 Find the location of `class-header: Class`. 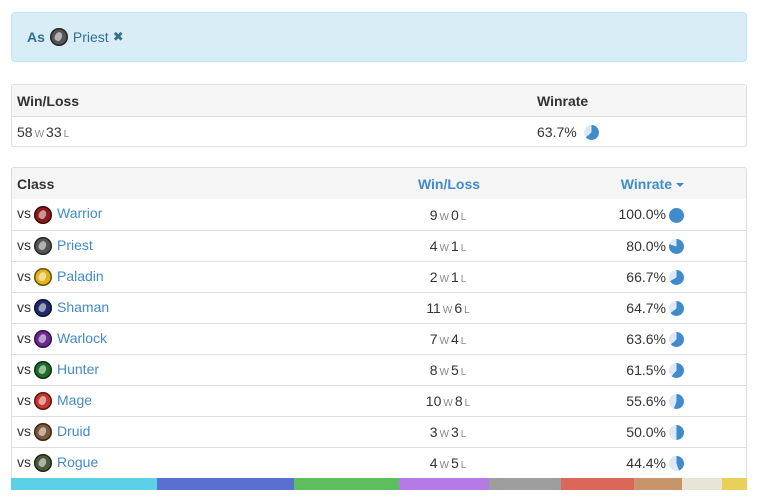

class-header: Class is located at coordinates (36, 183).